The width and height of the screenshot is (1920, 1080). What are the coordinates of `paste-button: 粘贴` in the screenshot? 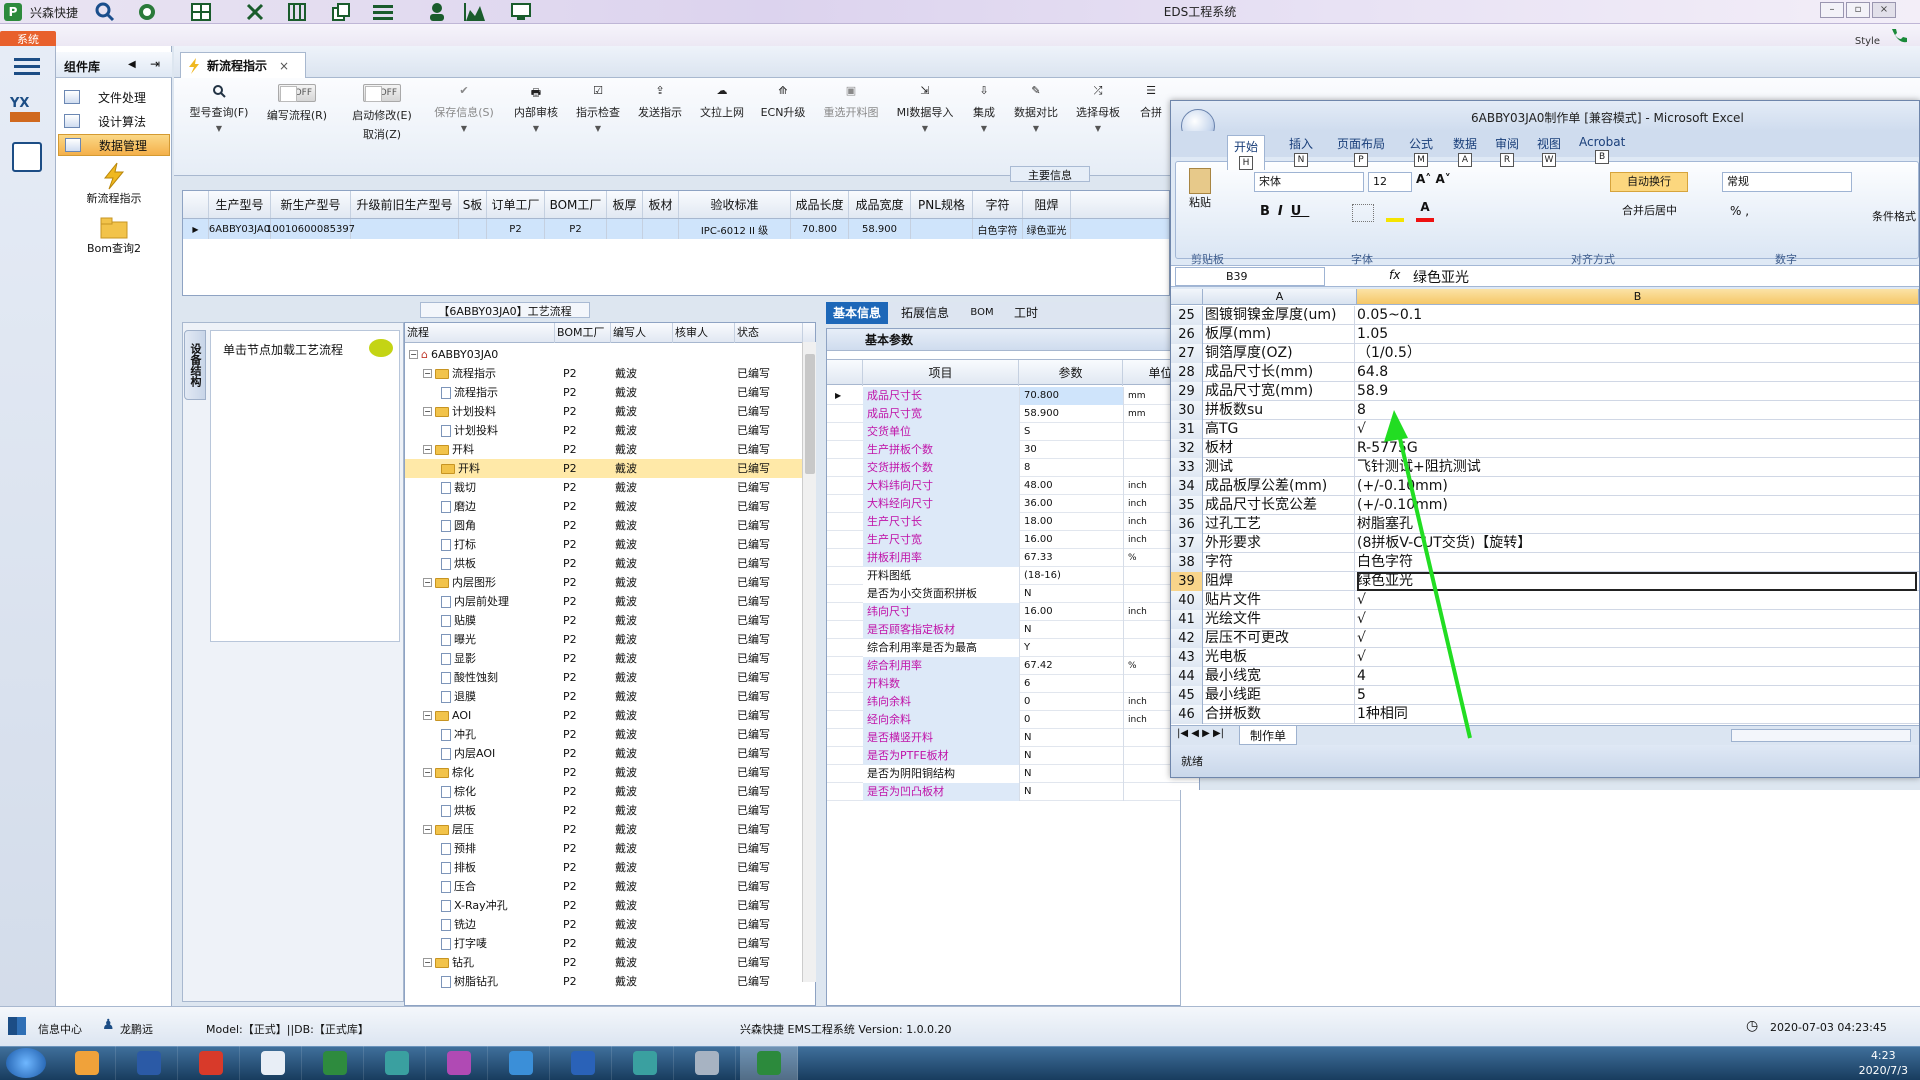 It's located at (1200, 188).